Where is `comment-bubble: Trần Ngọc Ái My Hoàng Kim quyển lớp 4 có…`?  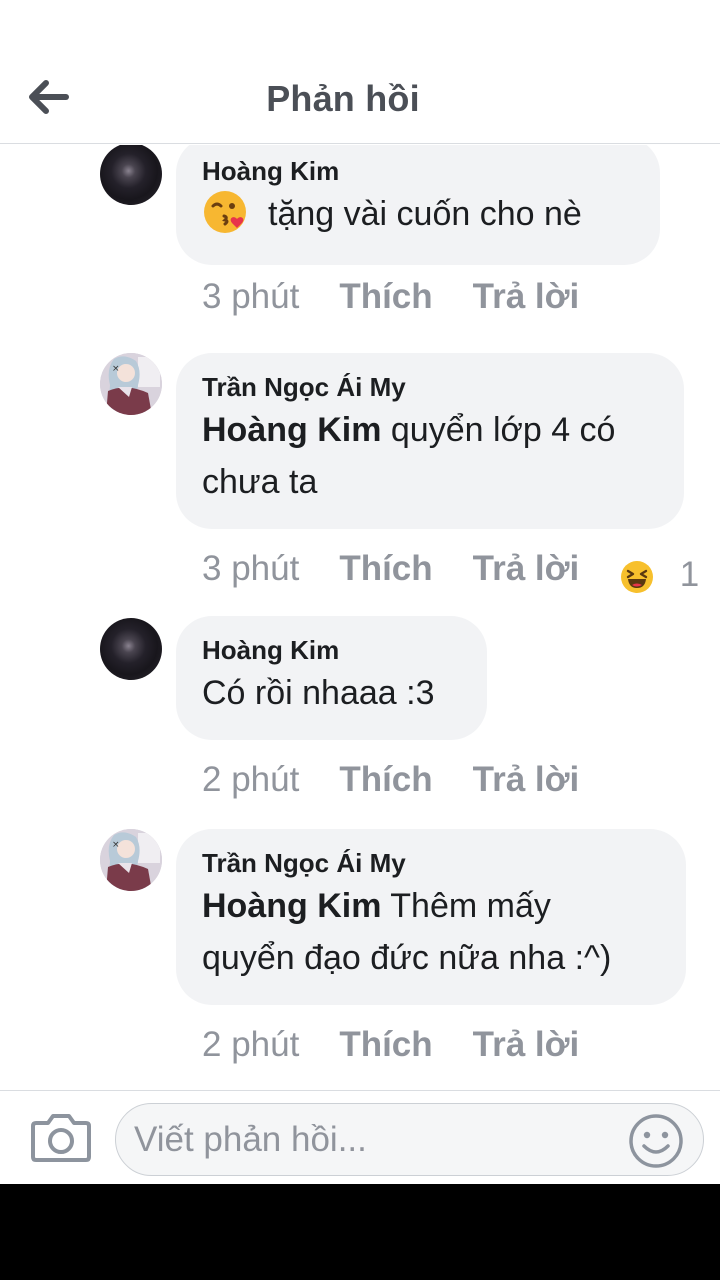 comment-bubble: Trần Ngọc Ái My Hoàng Kim quyển lớp 4 có… is located at coordinates (430, 441).